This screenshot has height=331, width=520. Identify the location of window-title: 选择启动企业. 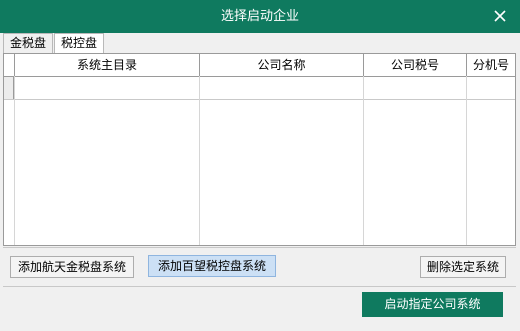
(259, 16).